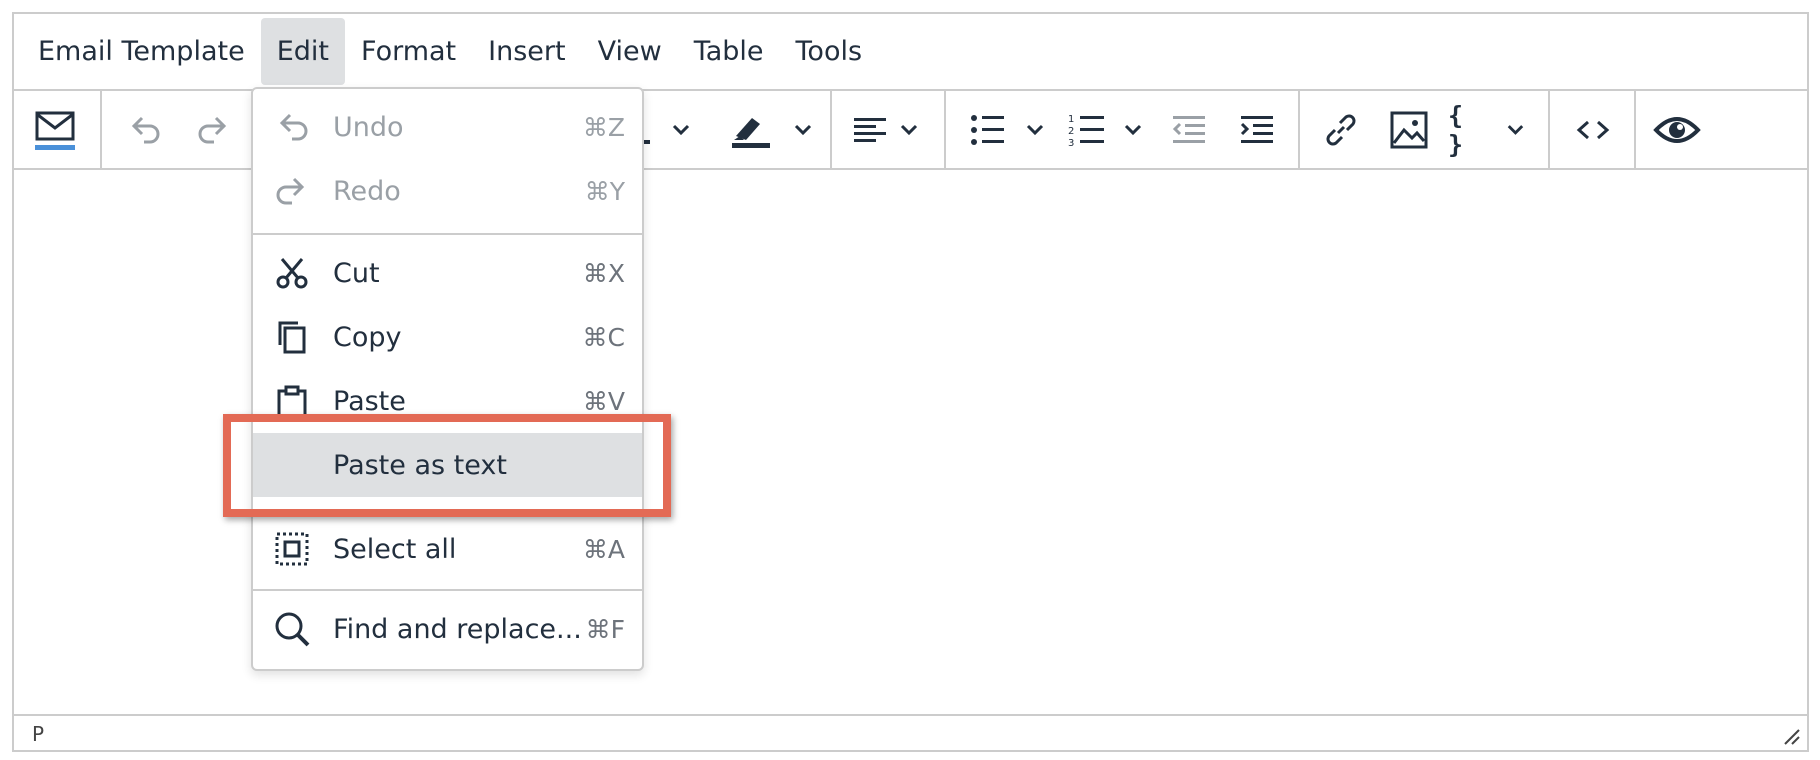 The image size is (1820, 760). I want to click on menu-item-undo: Undo ⌘Z, so click(447, 127).